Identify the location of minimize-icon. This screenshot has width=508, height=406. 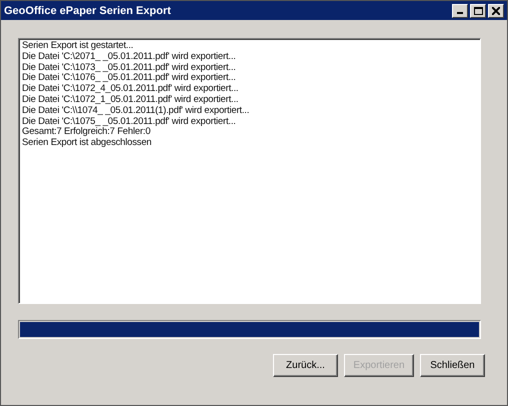
(460, 13).